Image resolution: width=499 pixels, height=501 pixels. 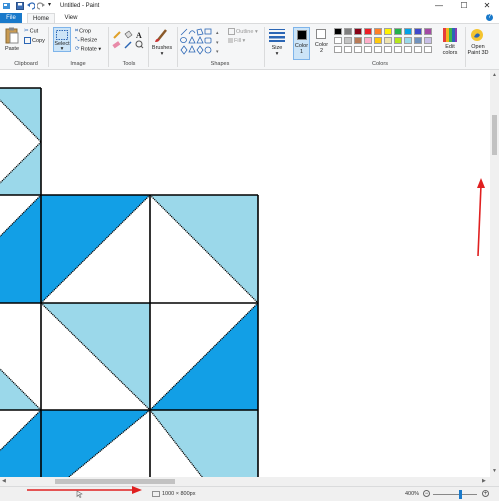 What do you see at coordinates (494, 75) in the screenshot?
I see `scroll-up-icon: ▲` at bounding box center [494, 75].